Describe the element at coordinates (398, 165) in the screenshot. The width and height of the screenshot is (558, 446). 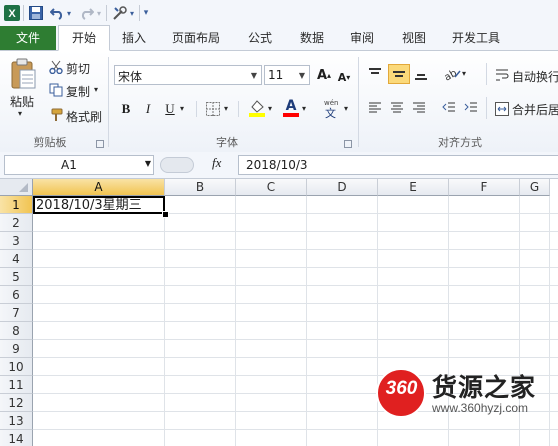
I see `formula-input: 2018/10/3` at that location.